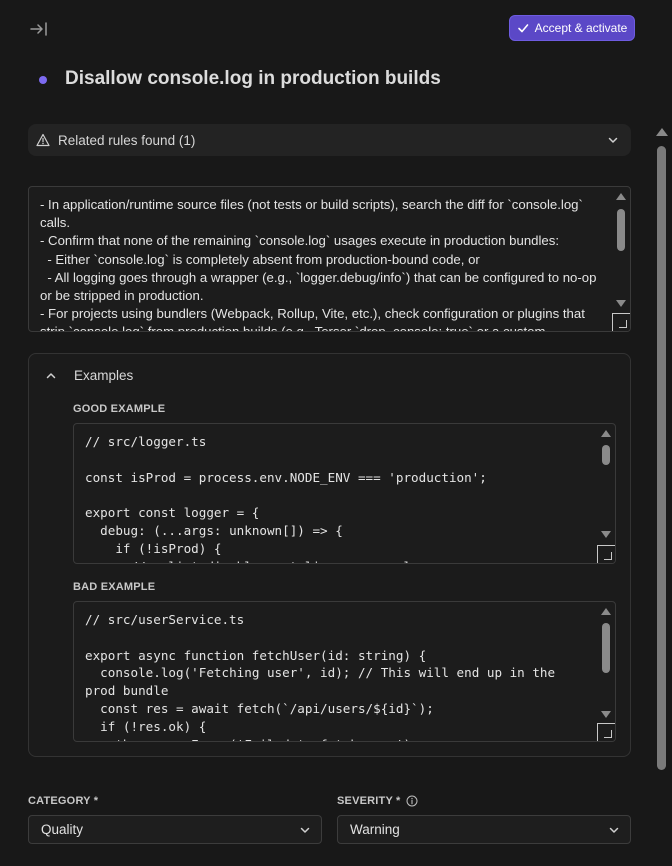 The width and height of the screenshot is (672, 866). Describe the element at coordinates (114, 587) in the screenshot. I see `bad-example-label: BAD EXAMPLE` at that location.